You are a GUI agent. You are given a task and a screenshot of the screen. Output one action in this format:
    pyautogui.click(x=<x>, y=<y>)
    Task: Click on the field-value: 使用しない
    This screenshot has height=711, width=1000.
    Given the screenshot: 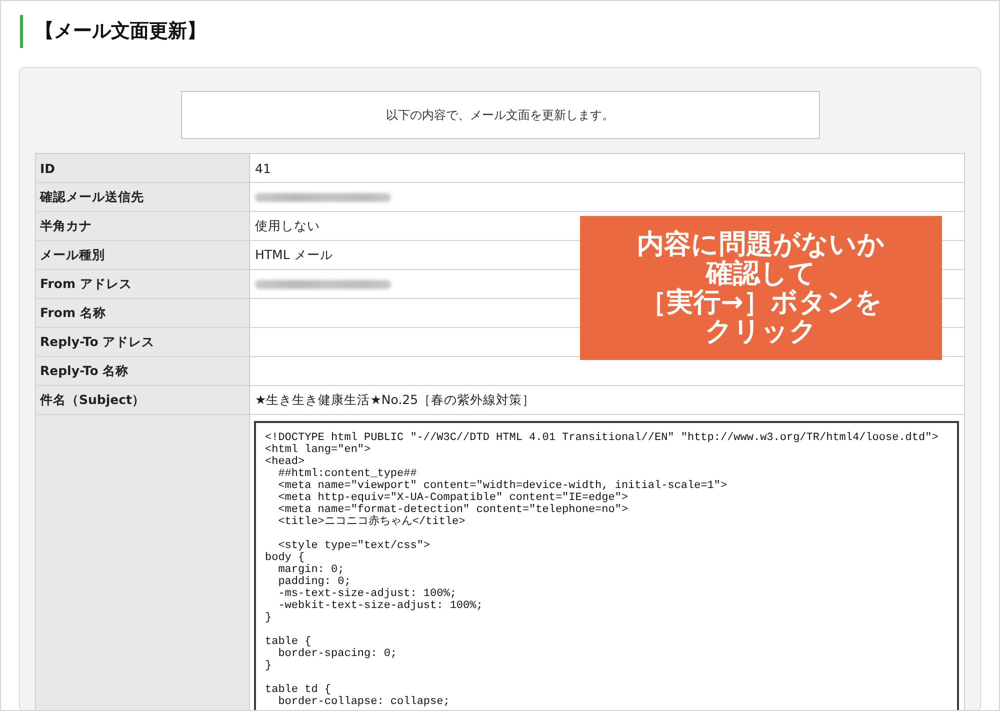 What is the action you would take?
    pyautogui.click(x=287, y=226)
    